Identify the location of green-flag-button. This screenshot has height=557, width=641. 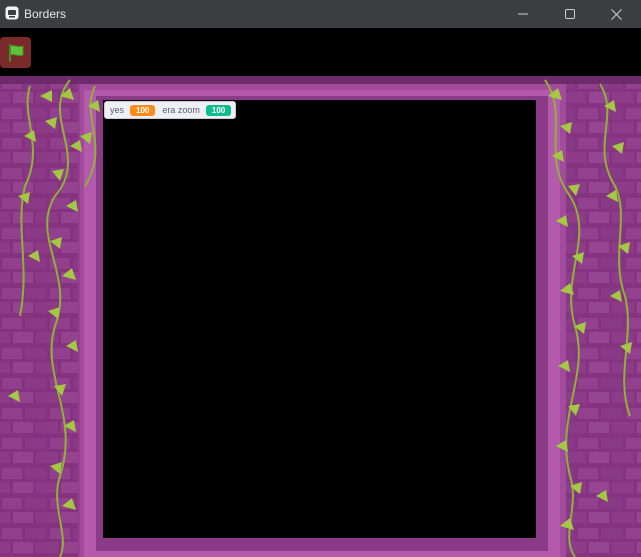
(15, 52).